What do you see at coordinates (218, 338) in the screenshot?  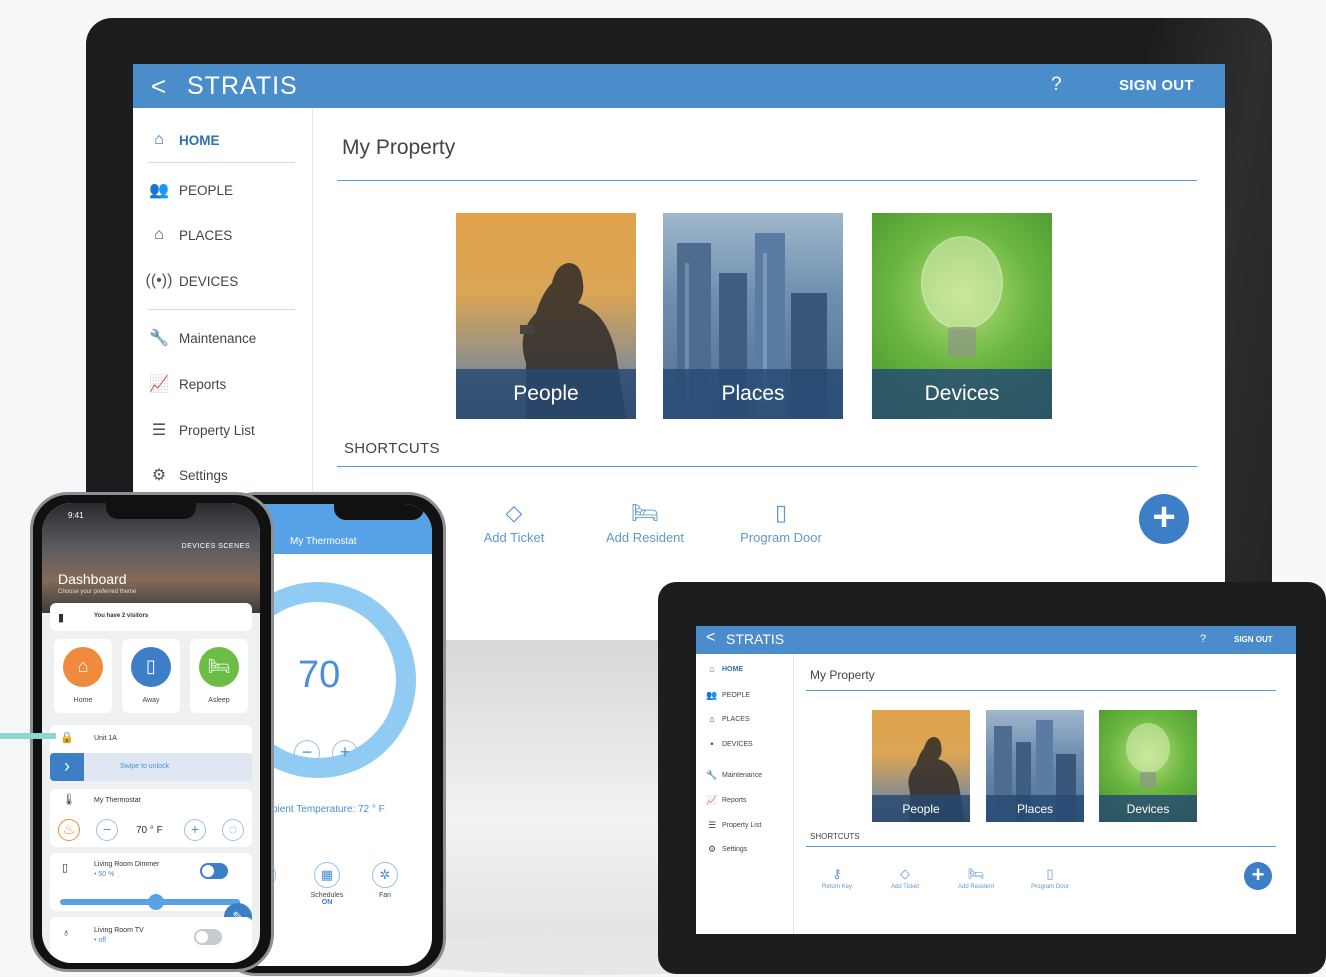 I see `sidebar-item-label: Maintenance` at bounding box center [218, 338].